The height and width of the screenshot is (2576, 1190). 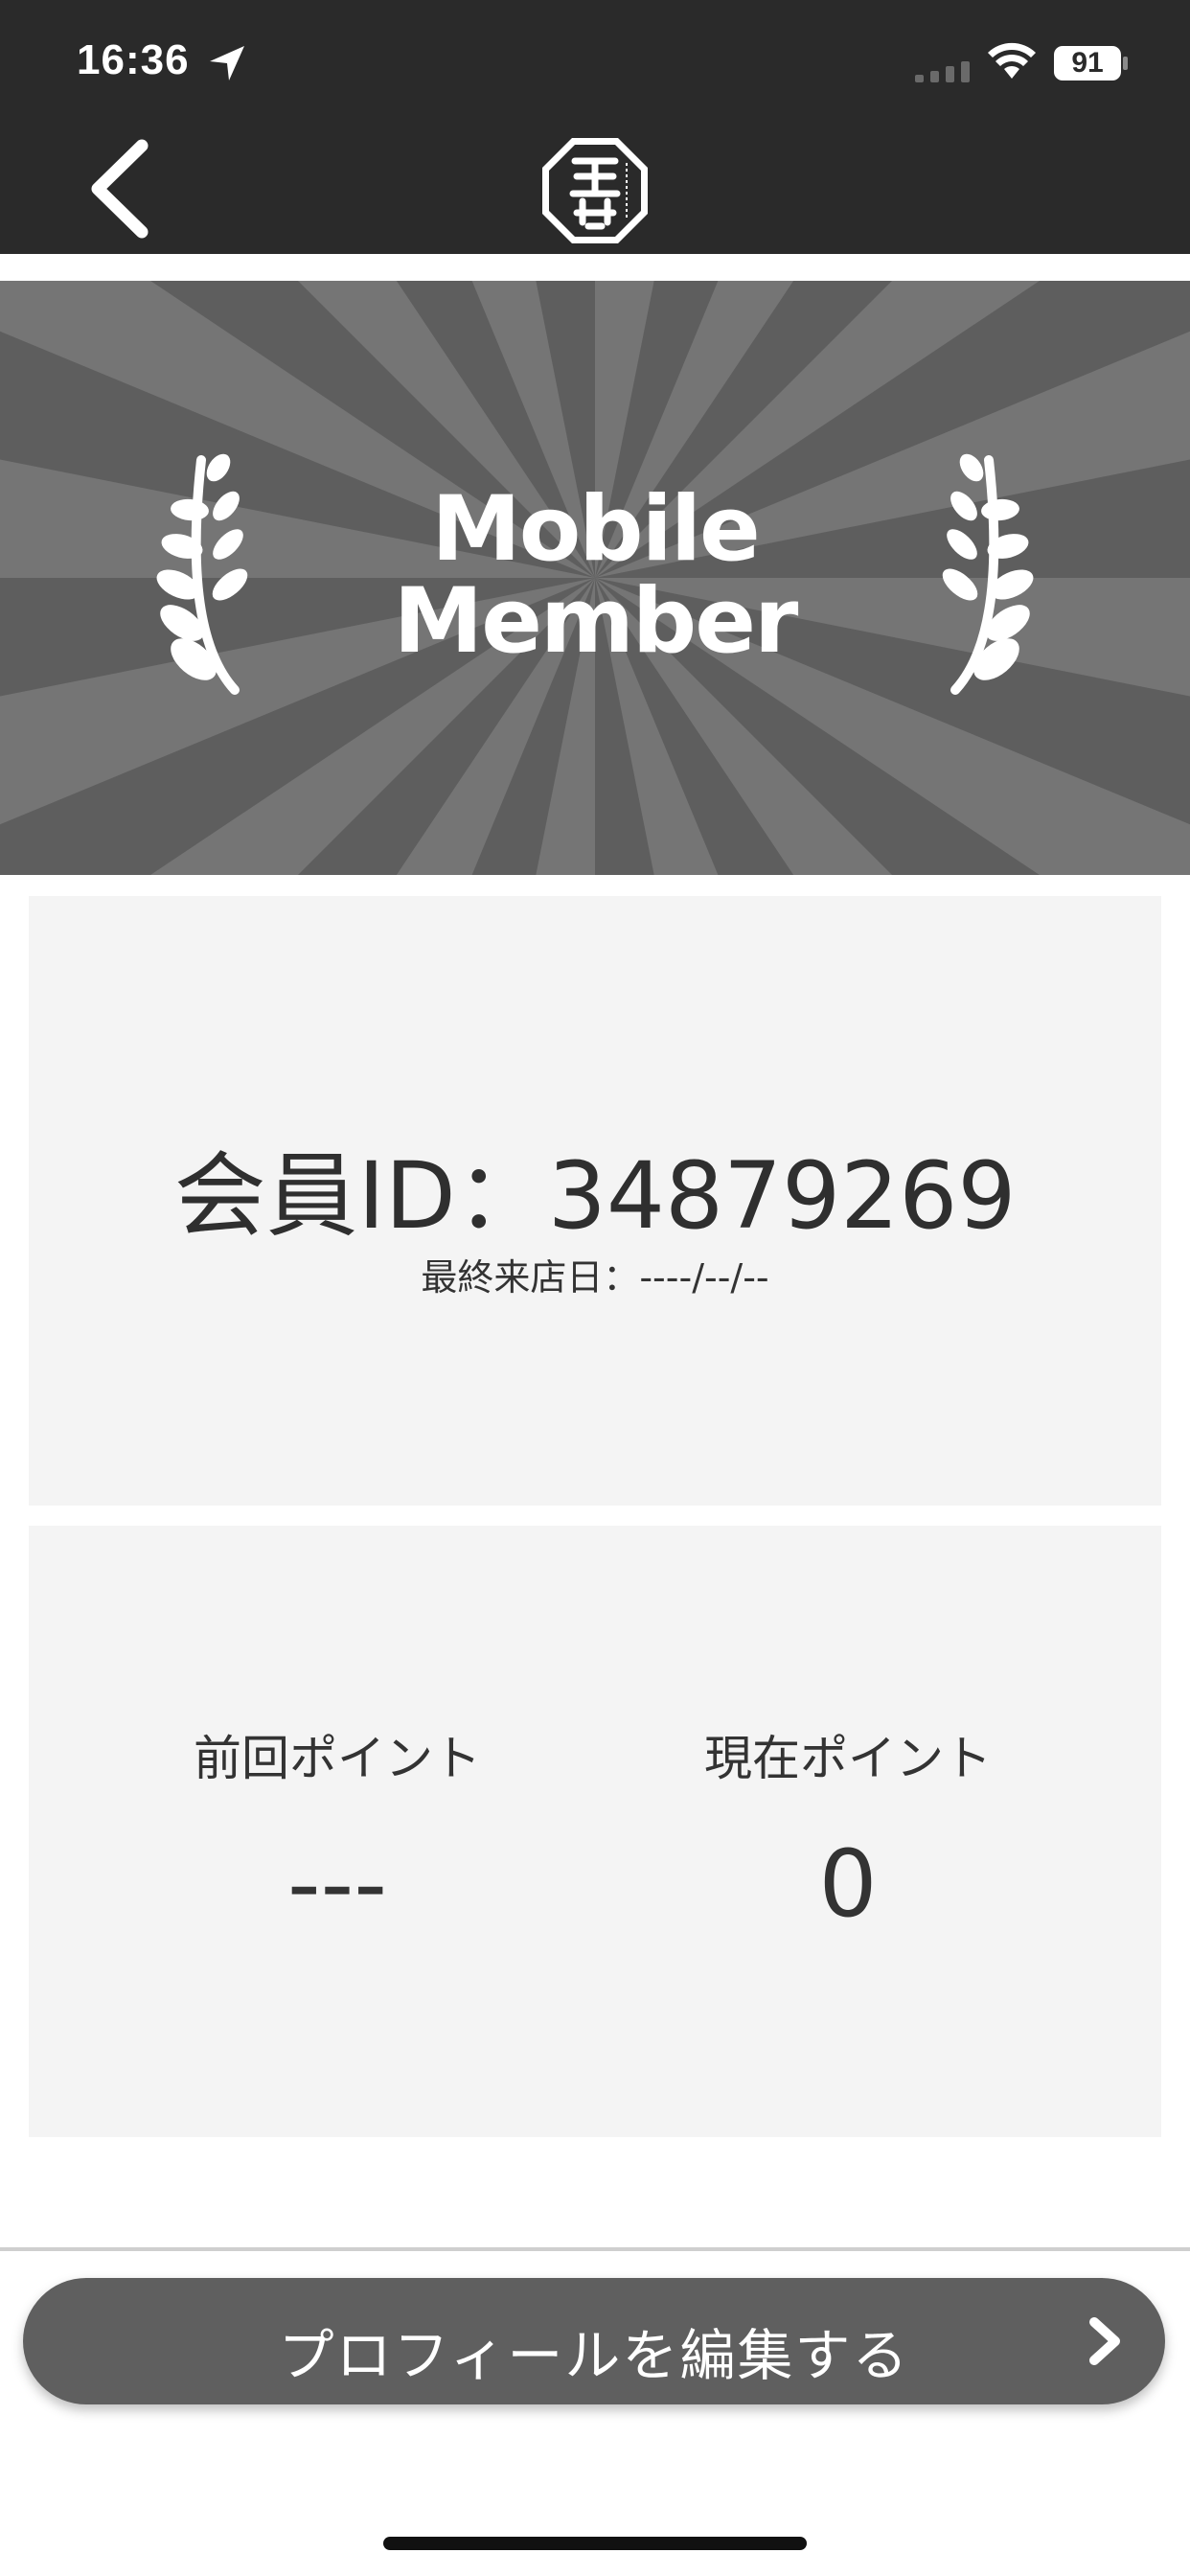 What do you see at coordinates (1012, 60) in the screenshot?
I see `wifi-icon` at bounding box center [1012, 60].